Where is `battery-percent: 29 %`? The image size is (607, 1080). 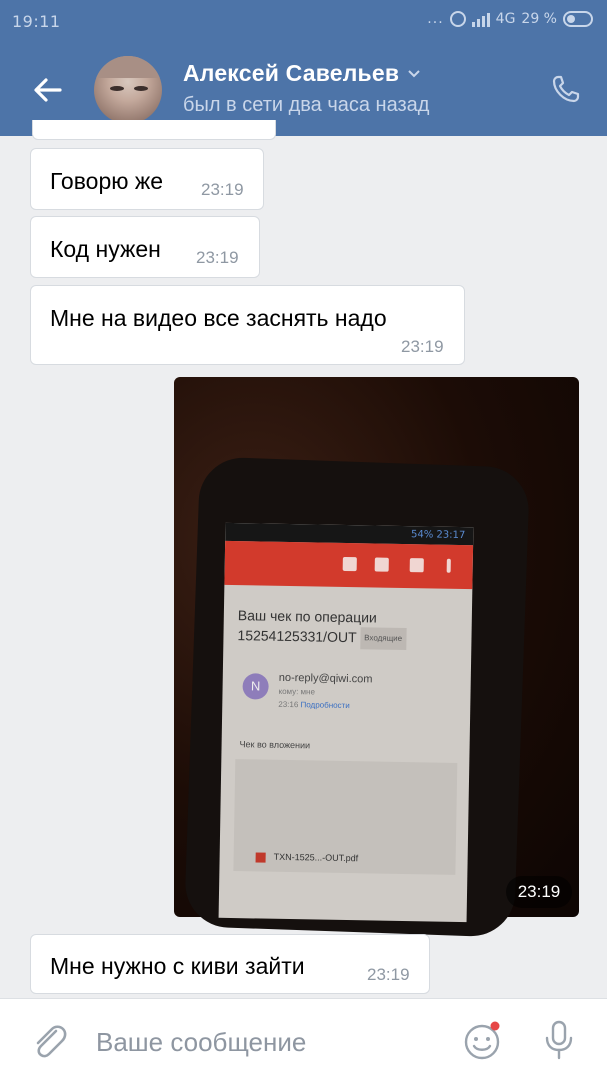
battery-percent: 29 % is located at coordinates (539, 19).